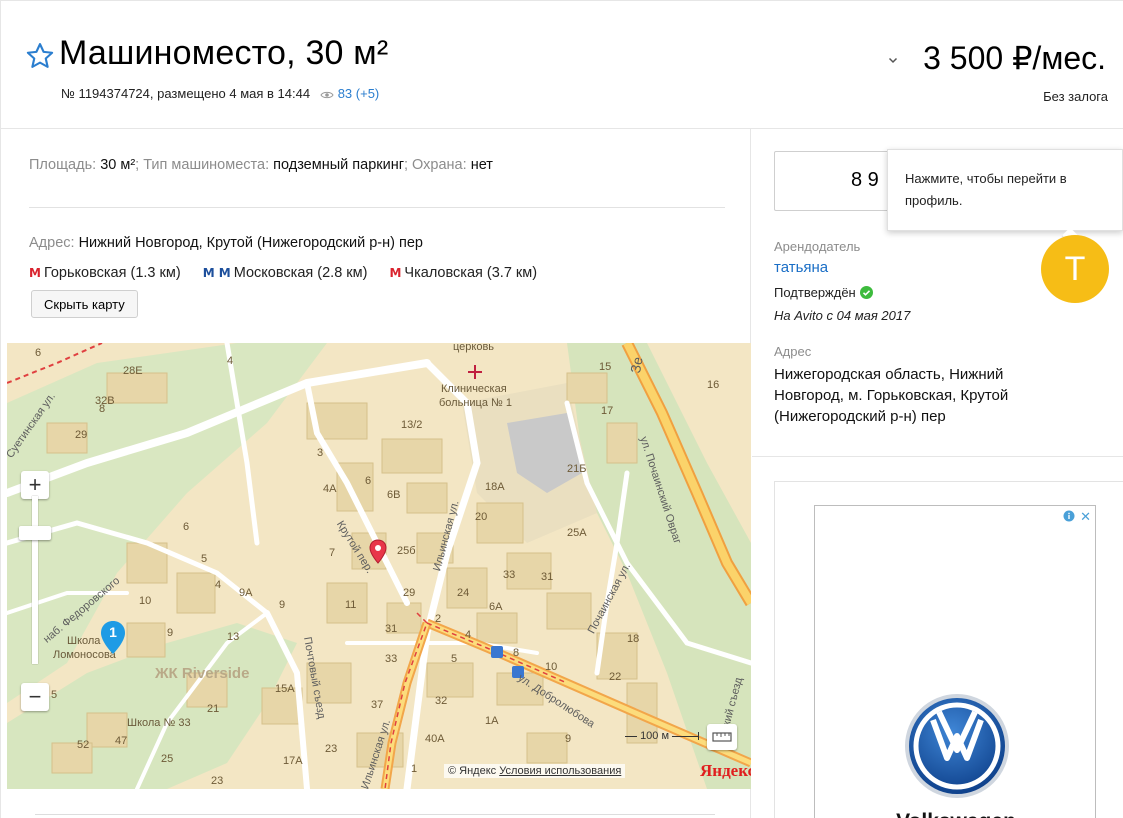  Describe the element at coordinates (330, 489) in the screenshot. I see `house-number: 4А` at that location.